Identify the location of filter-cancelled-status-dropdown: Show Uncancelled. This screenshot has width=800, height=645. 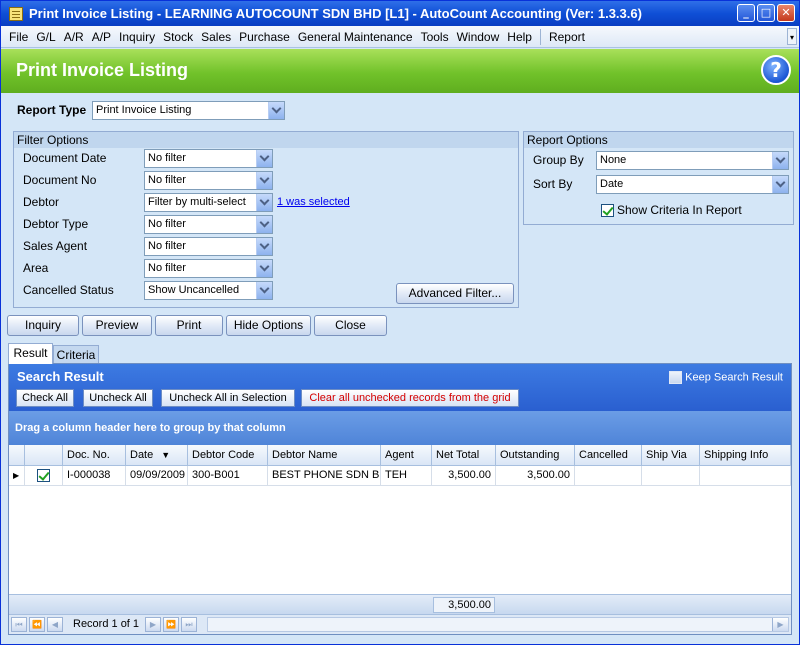
(208, 290).